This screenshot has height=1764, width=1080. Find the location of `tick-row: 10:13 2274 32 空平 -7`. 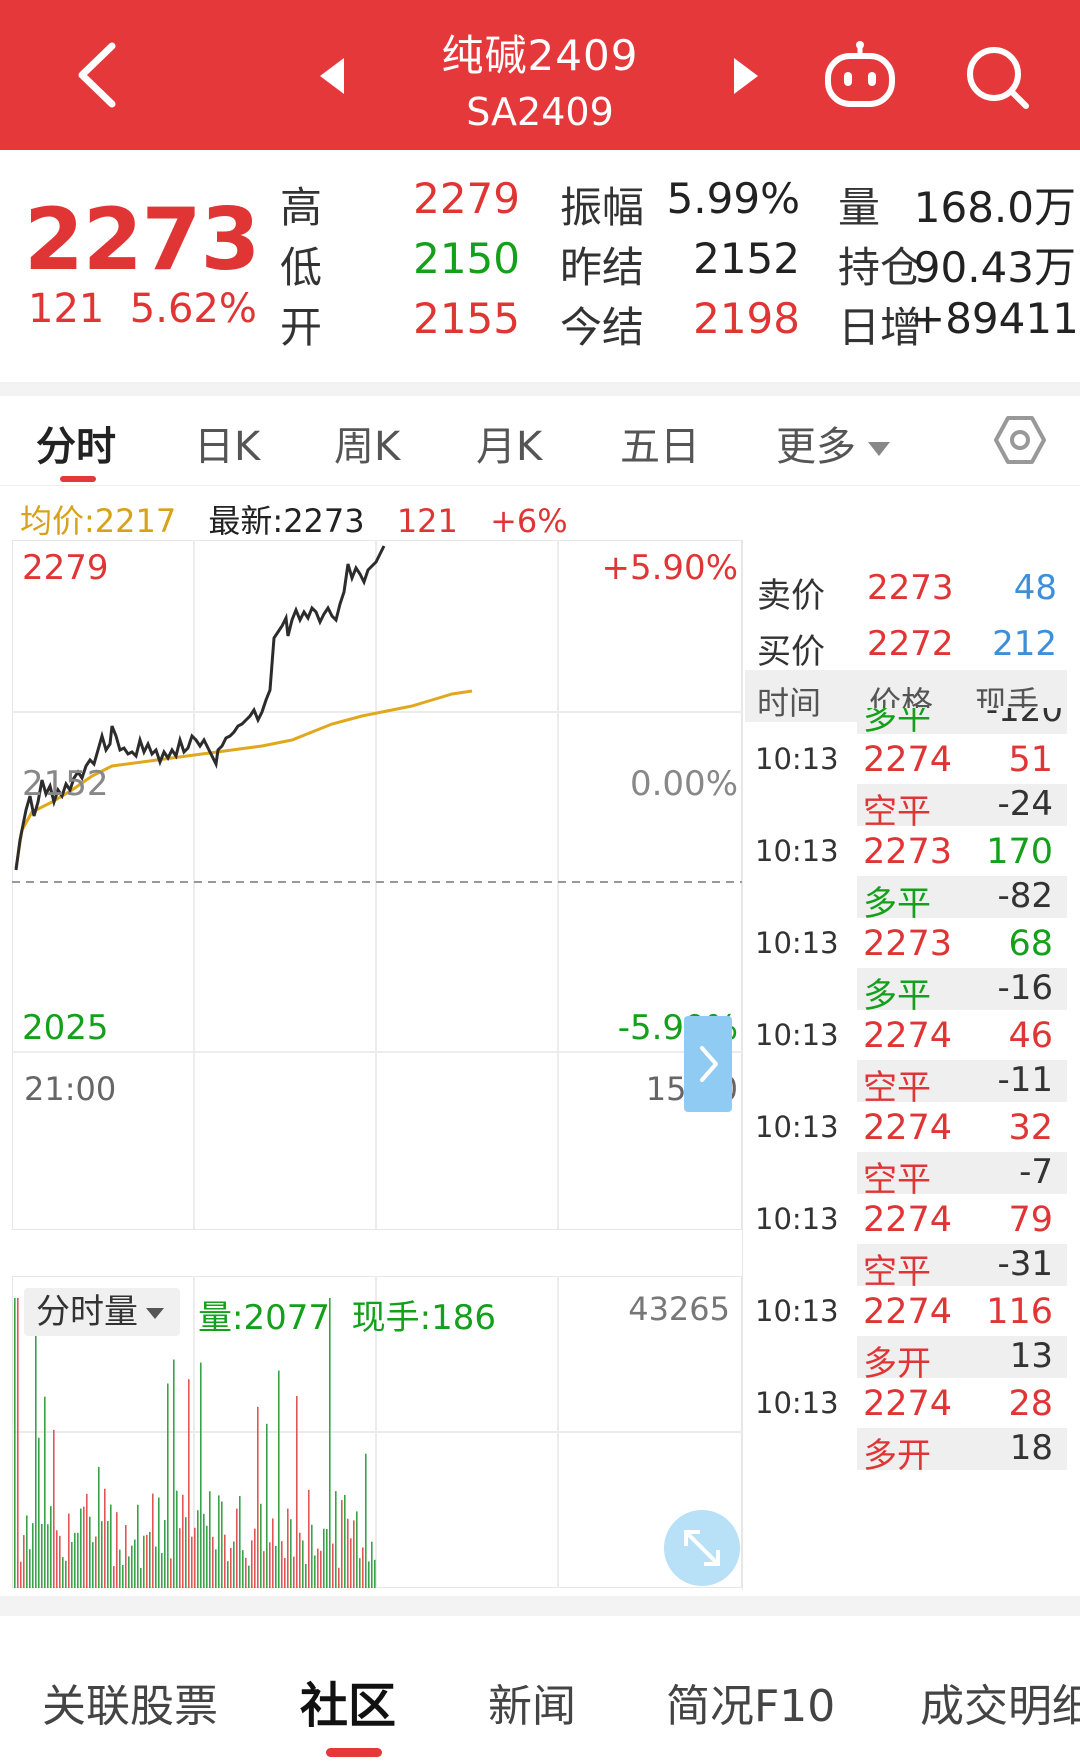

tick-row: 10:13 2274 32 空平 -7 is located at coordinates (911, 1153).